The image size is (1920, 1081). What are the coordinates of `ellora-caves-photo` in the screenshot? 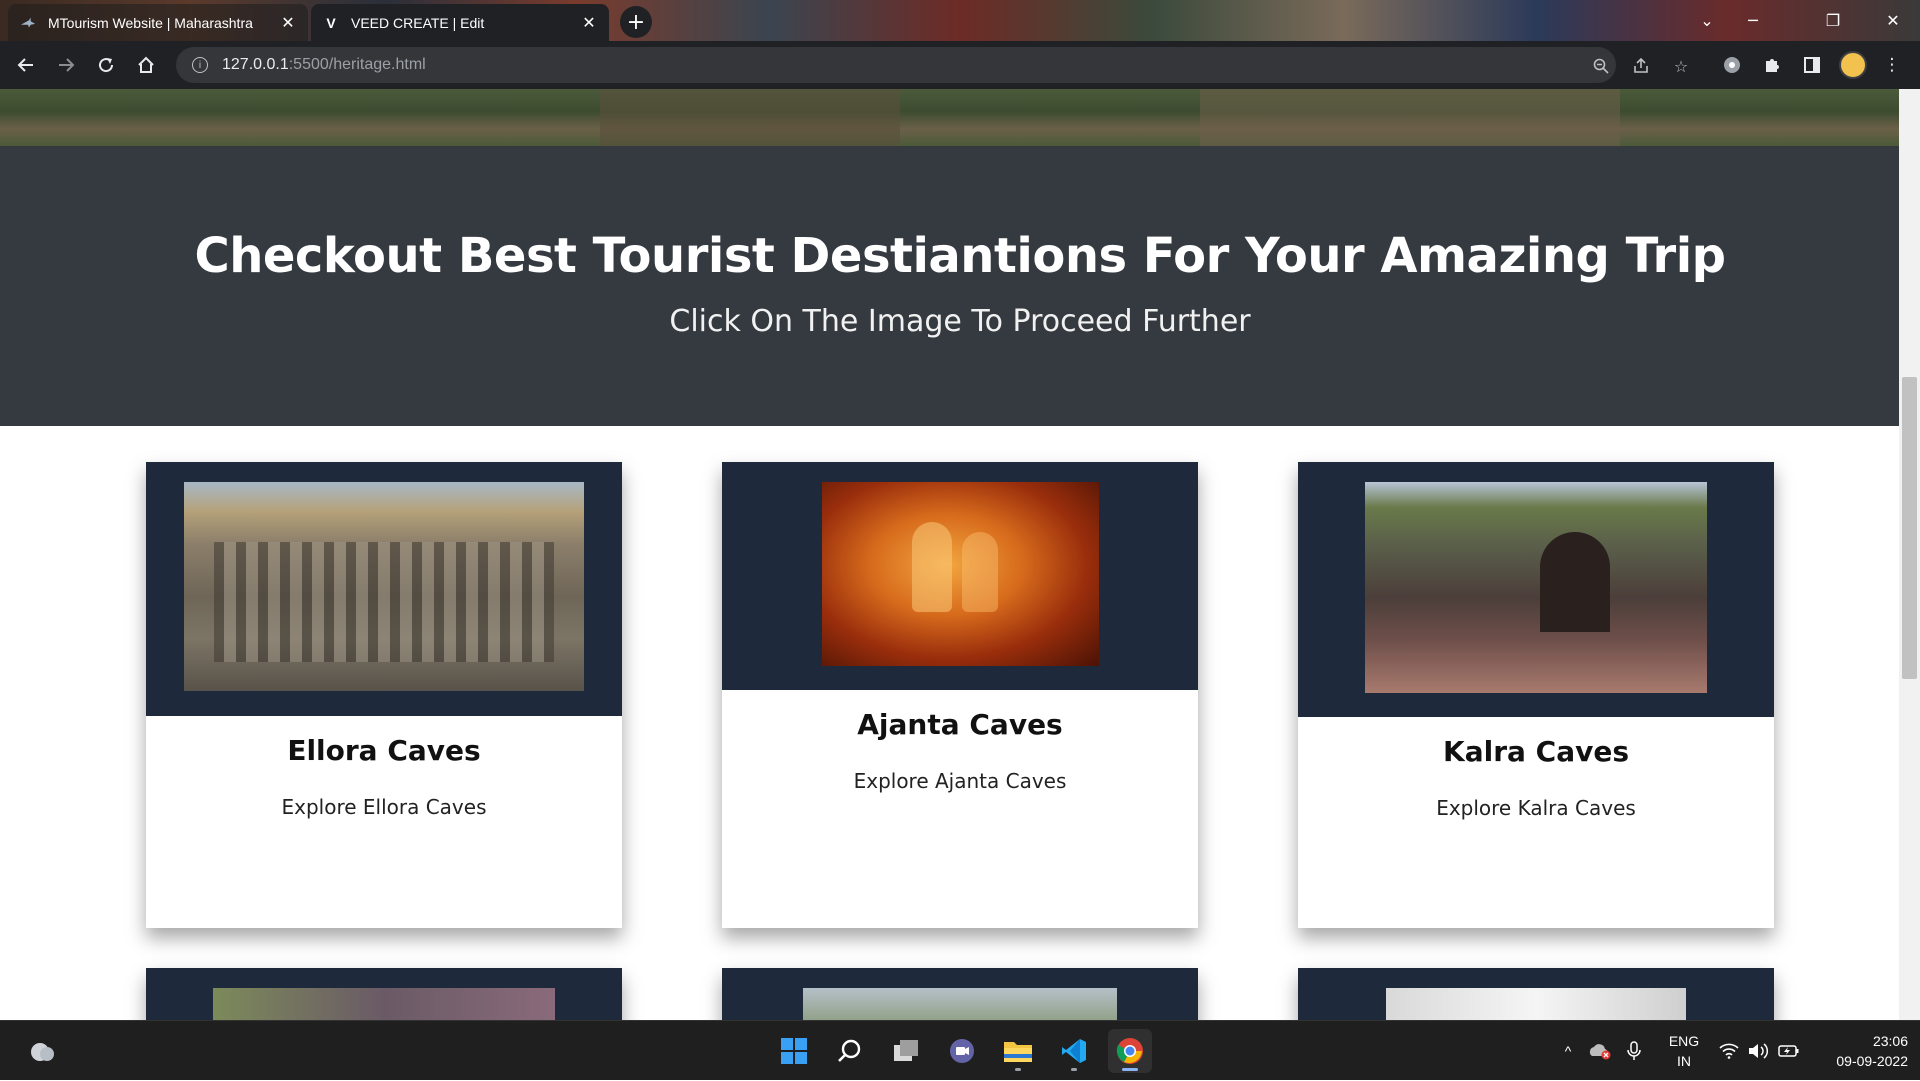 It's located at (384, 586).